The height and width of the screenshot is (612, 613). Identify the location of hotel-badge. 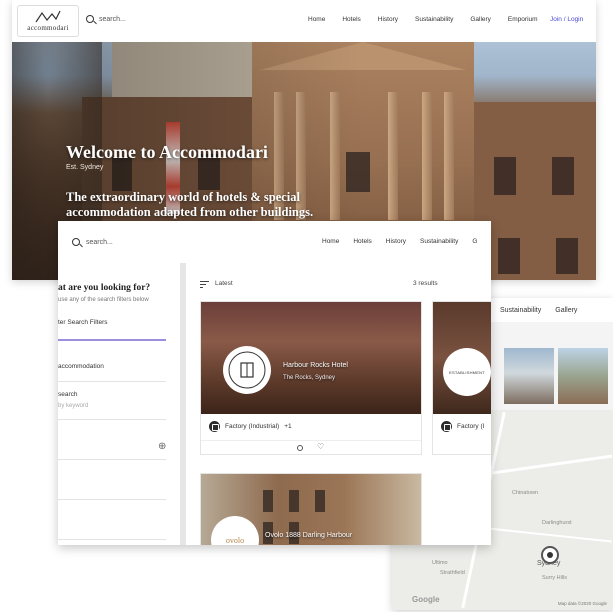
(247, 370).